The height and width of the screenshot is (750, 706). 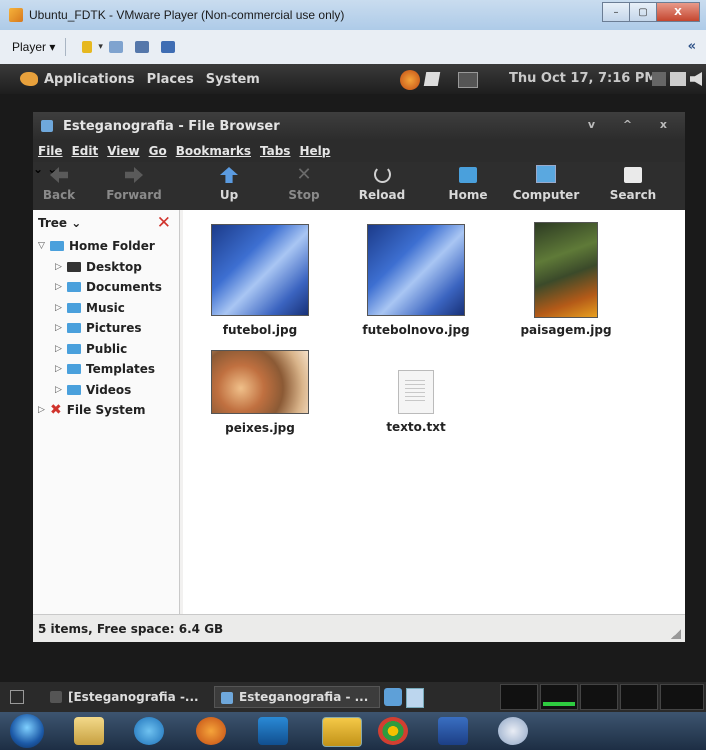 What do you see at coordinates (85, 151) in the screenshot?
I see `menu-edit: Edit` at bounding box center [85, 151].